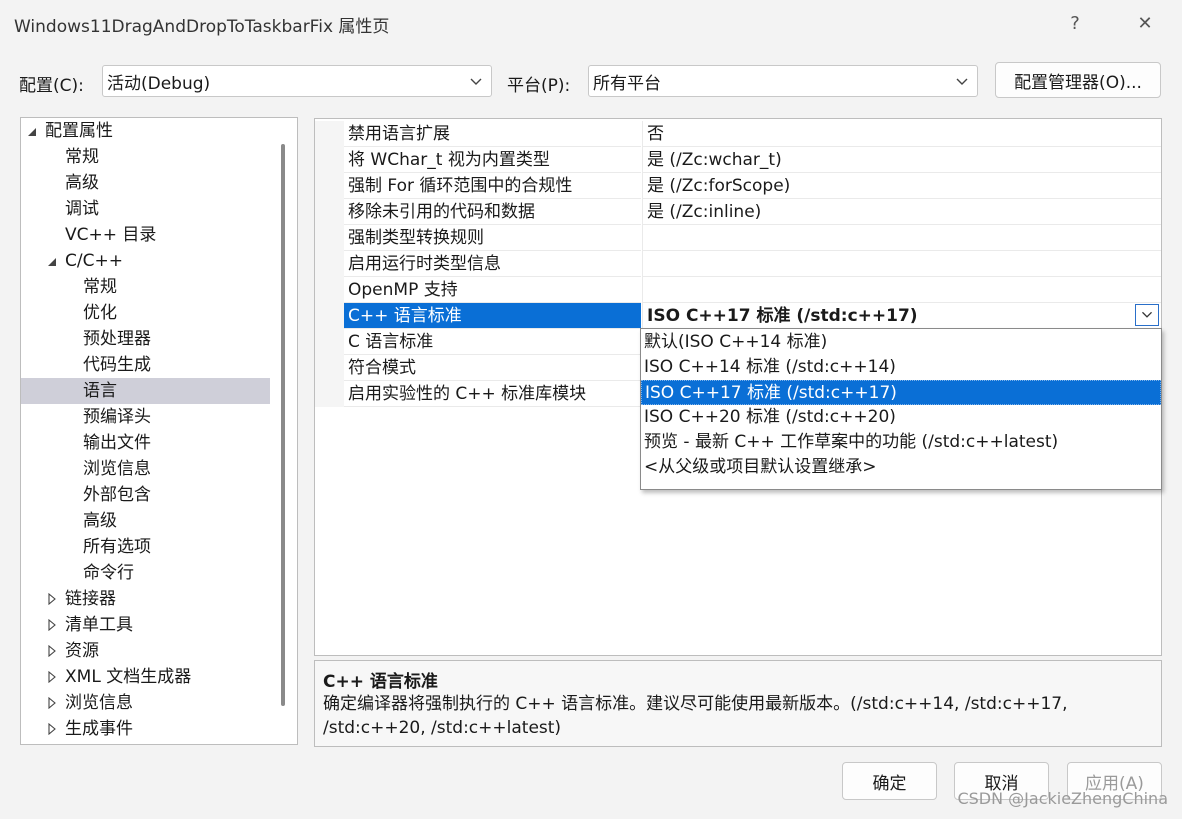 The image size is (1182, 819). Describe the element at coordinates (145, 391) in the screenshot. I see `tree-item: 语言` at that location.